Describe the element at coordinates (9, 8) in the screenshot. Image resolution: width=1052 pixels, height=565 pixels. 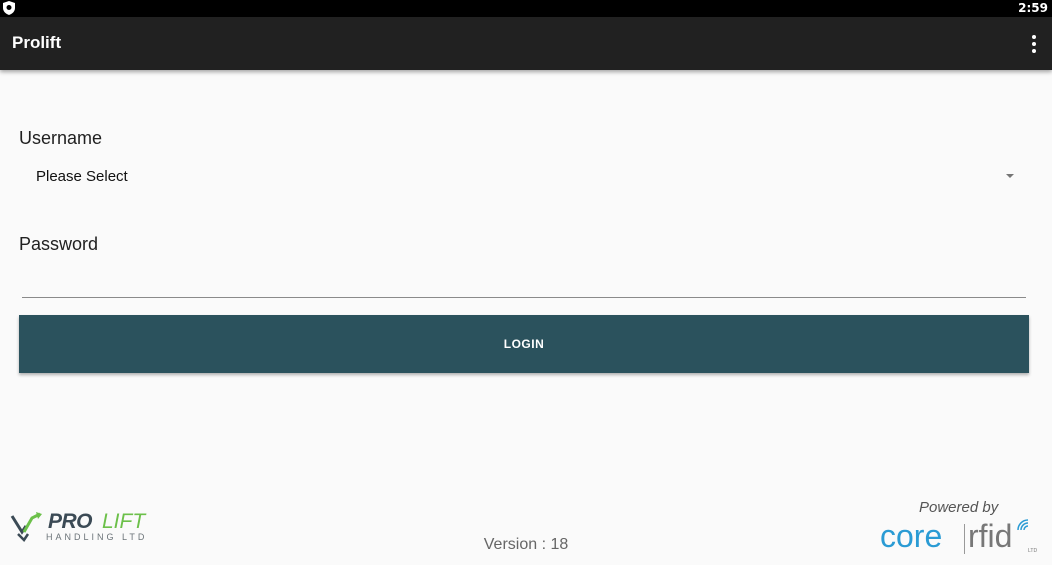
I see `shield-icon` at that location.